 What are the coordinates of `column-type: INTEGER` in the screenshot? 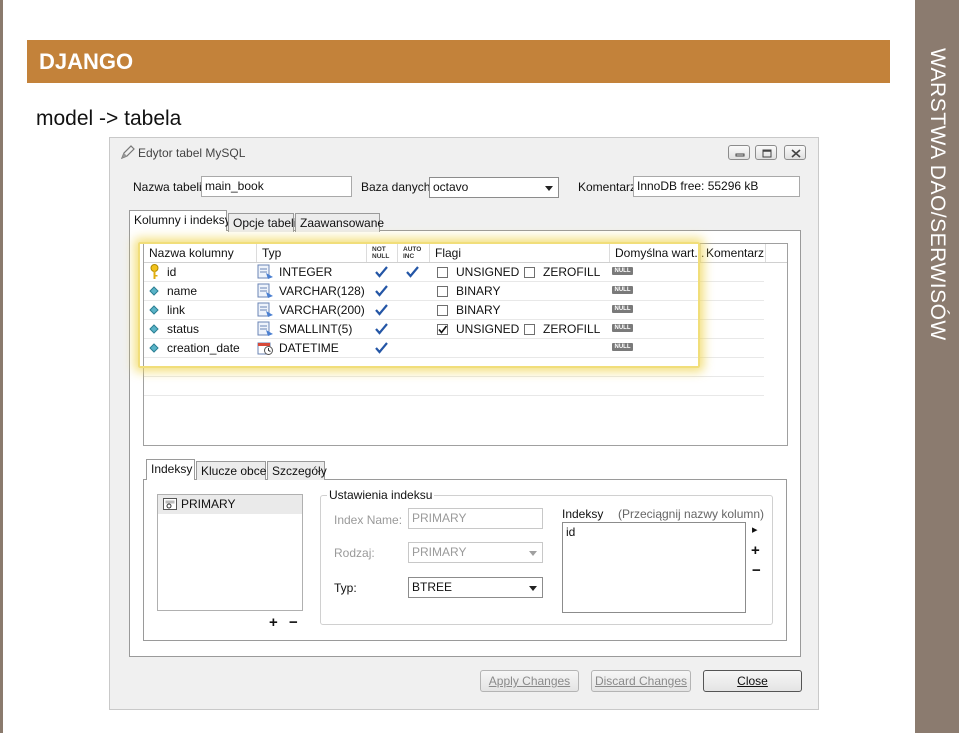 It's located at (306, 272).